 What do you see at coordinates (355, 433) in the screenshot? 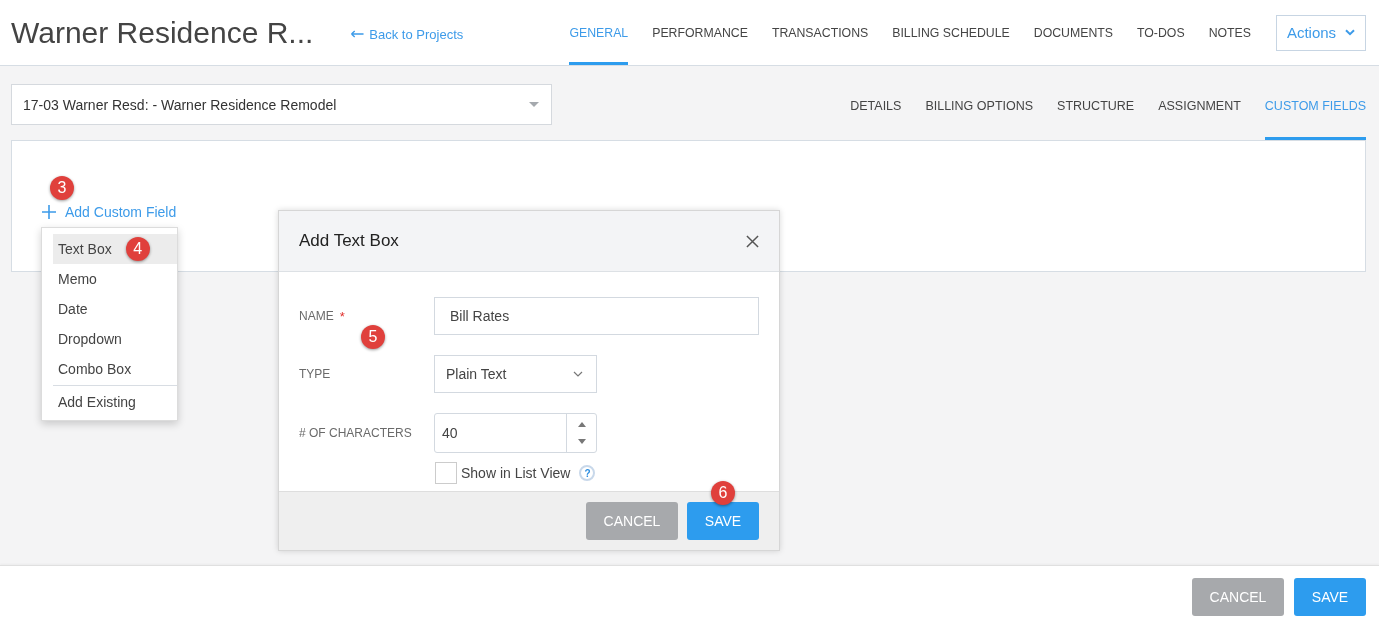
I see `field-label: # OF CHARACTERS` at bounding box center [355, 433].